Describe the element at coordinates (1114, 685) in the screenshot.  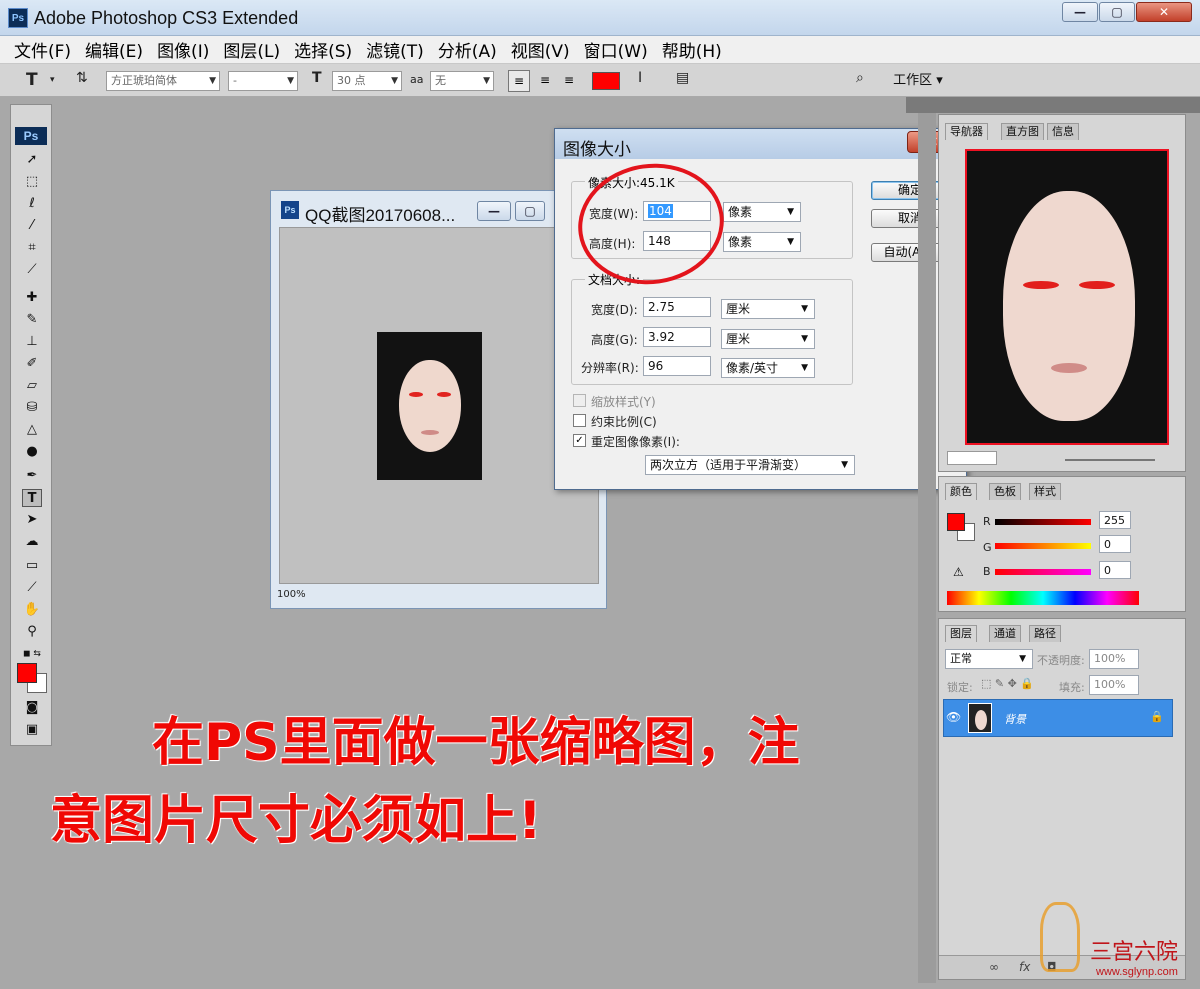
I see `fill-input: 100%` at that location.